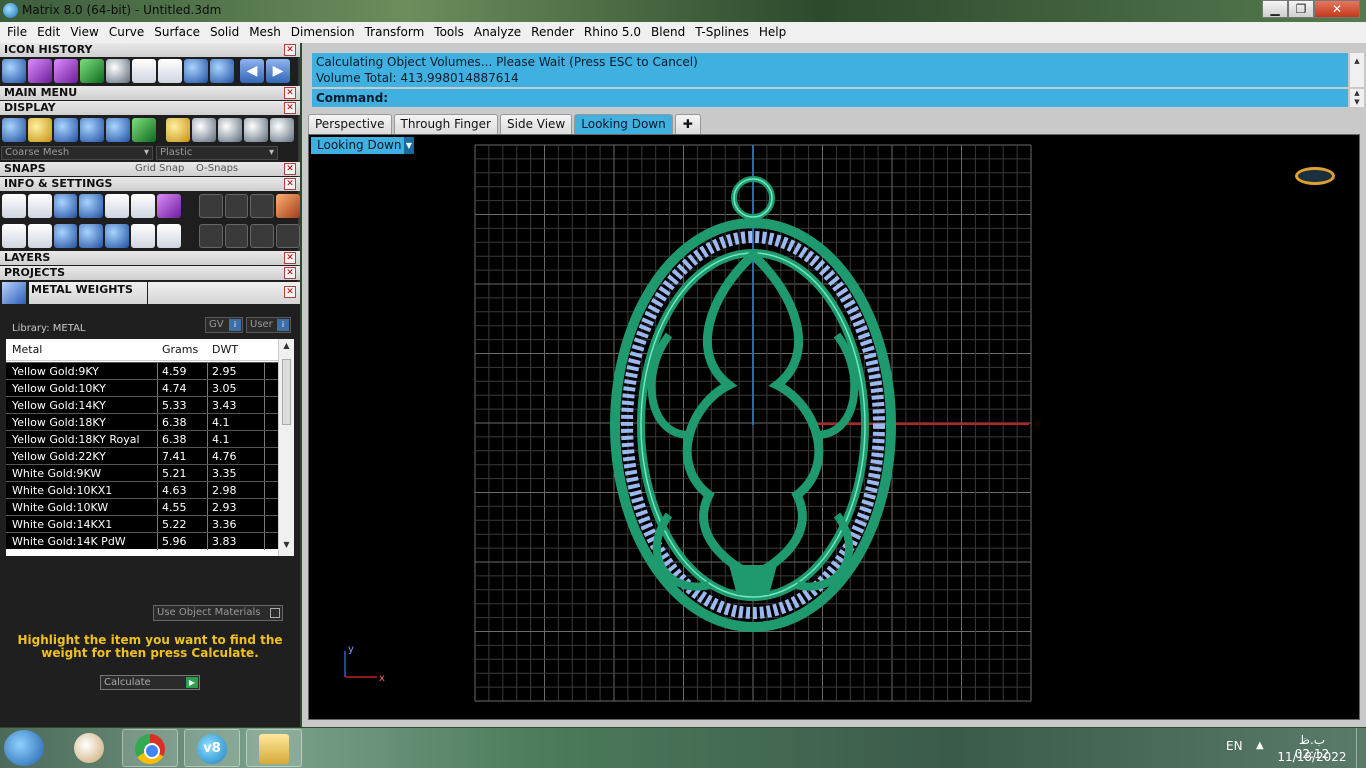 This screenshot has height=768, width=1366. Describe the element at coordinates (668, 32) in the screenshot. I see `menu-blend: Blend` at that location.